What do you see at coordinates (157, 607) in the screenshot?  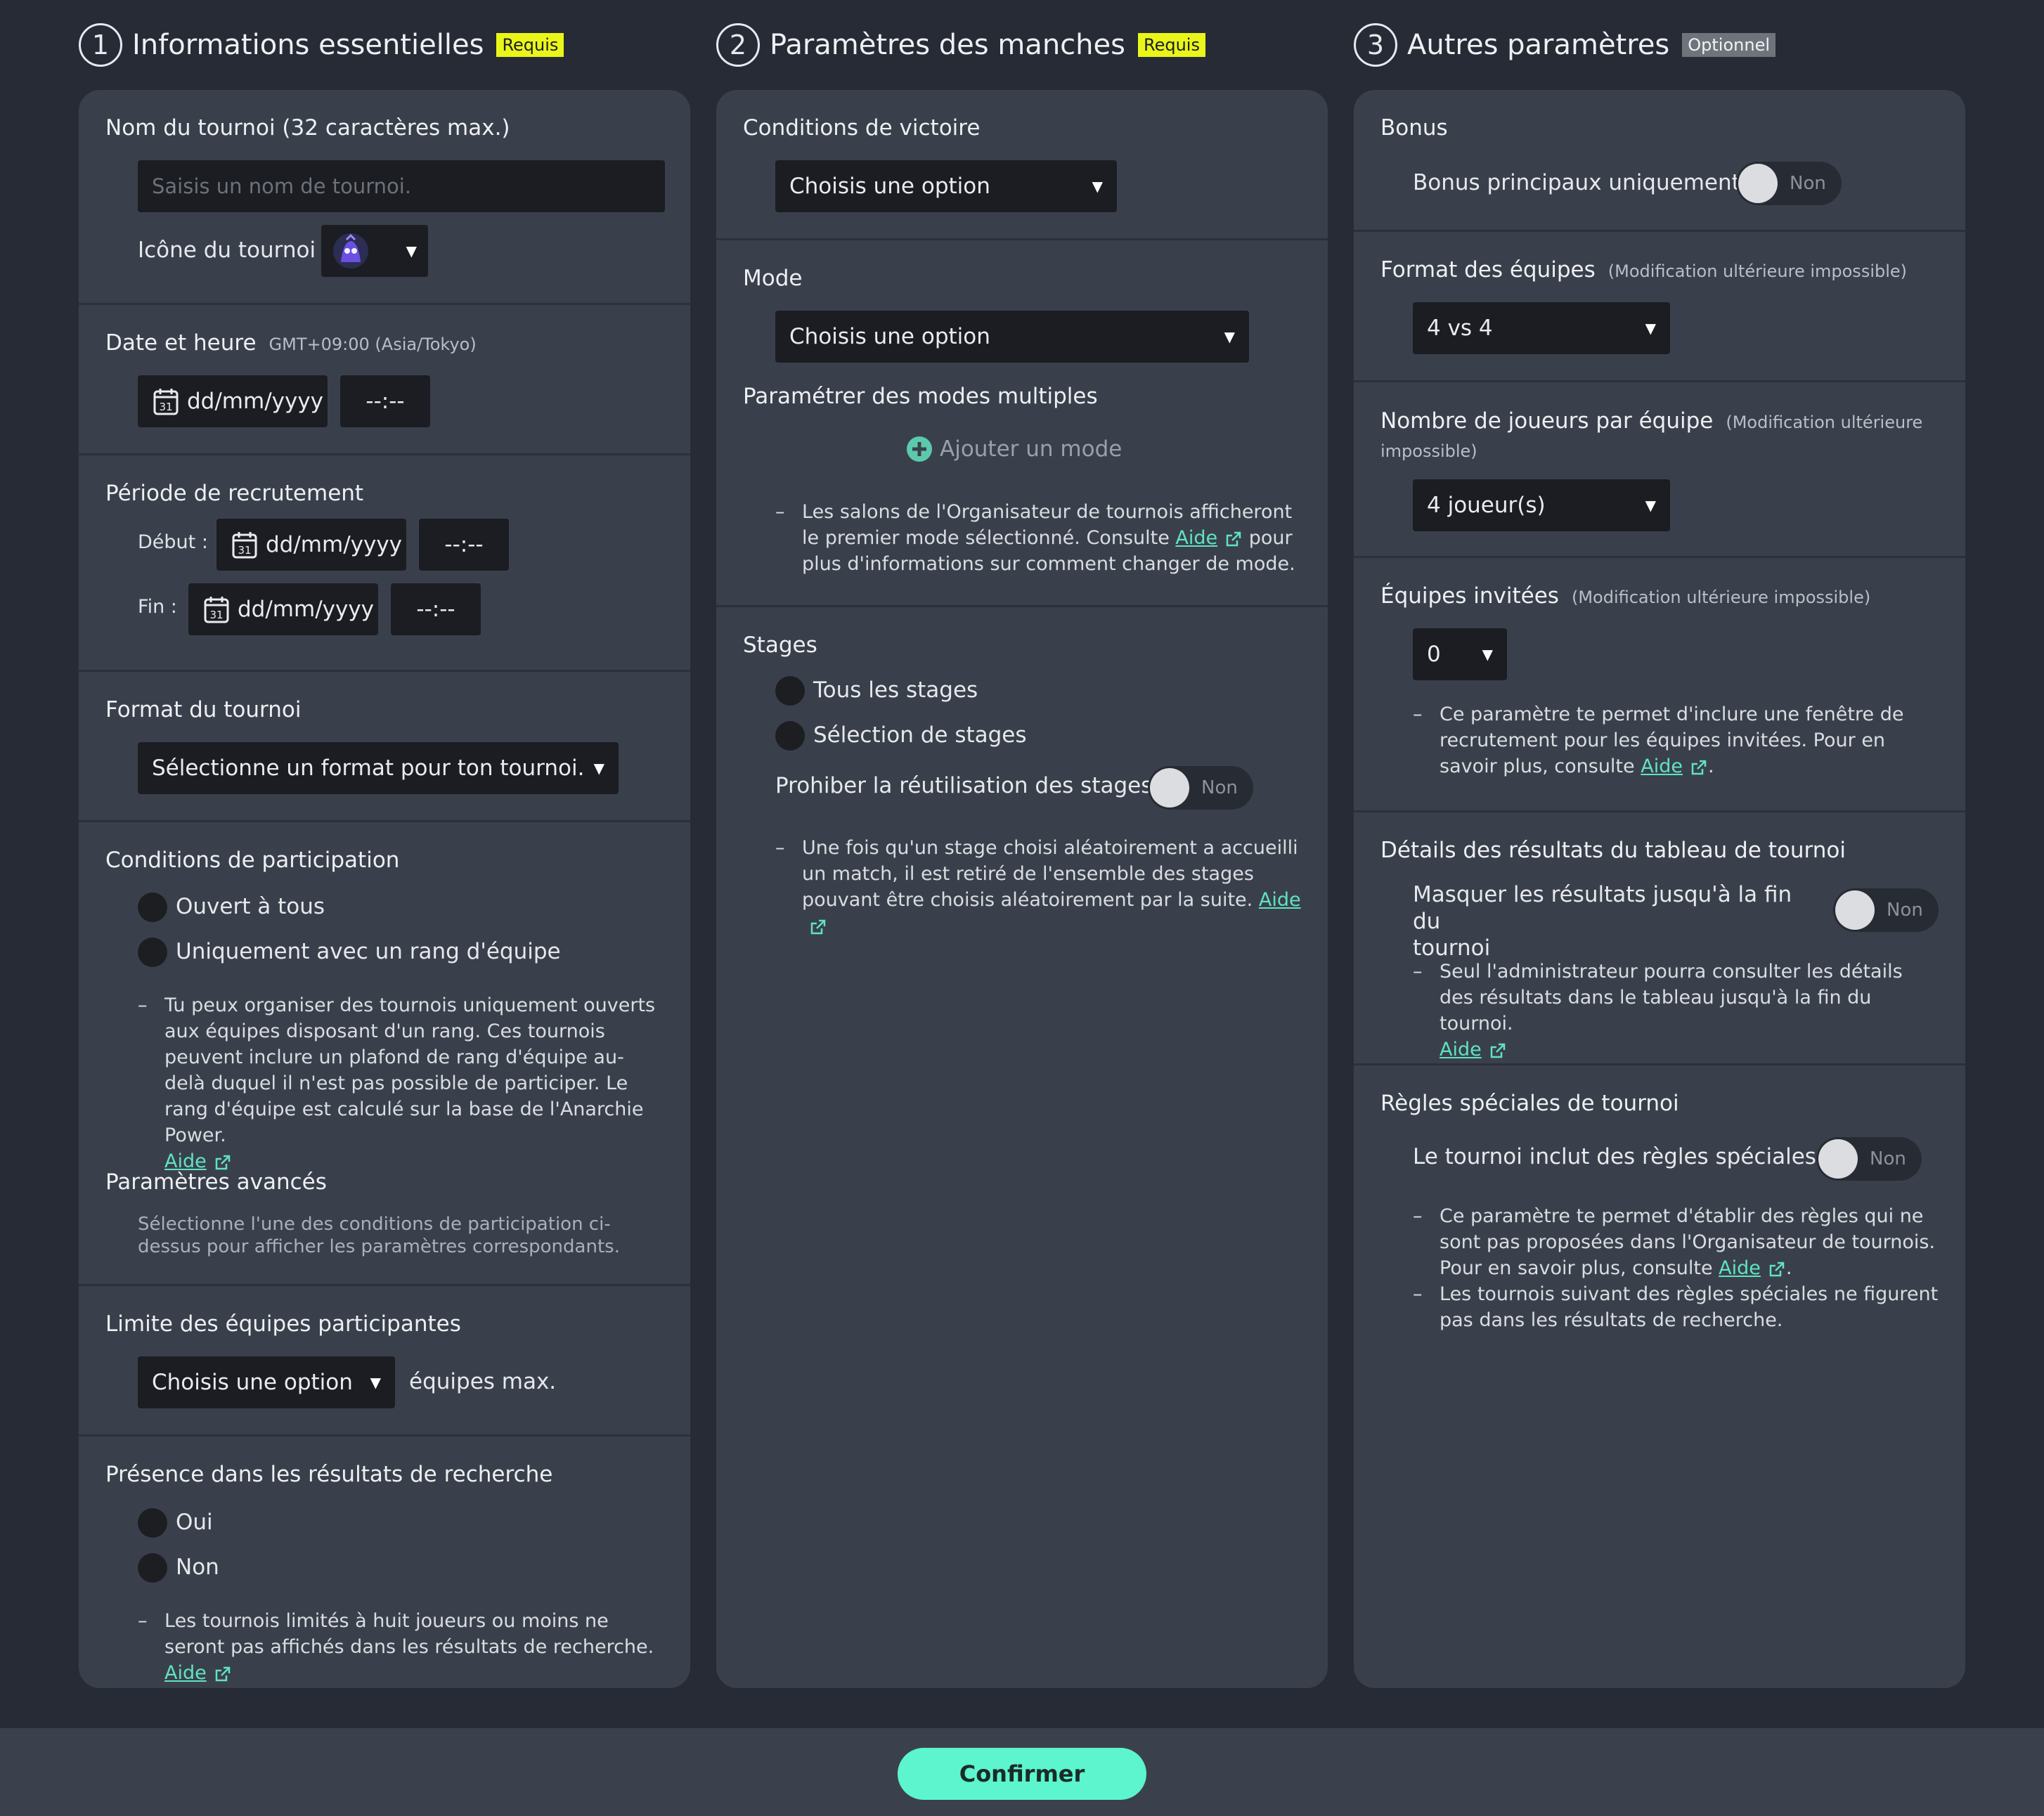 I see `end-label: Fin :` at bounding box center [157, 607].